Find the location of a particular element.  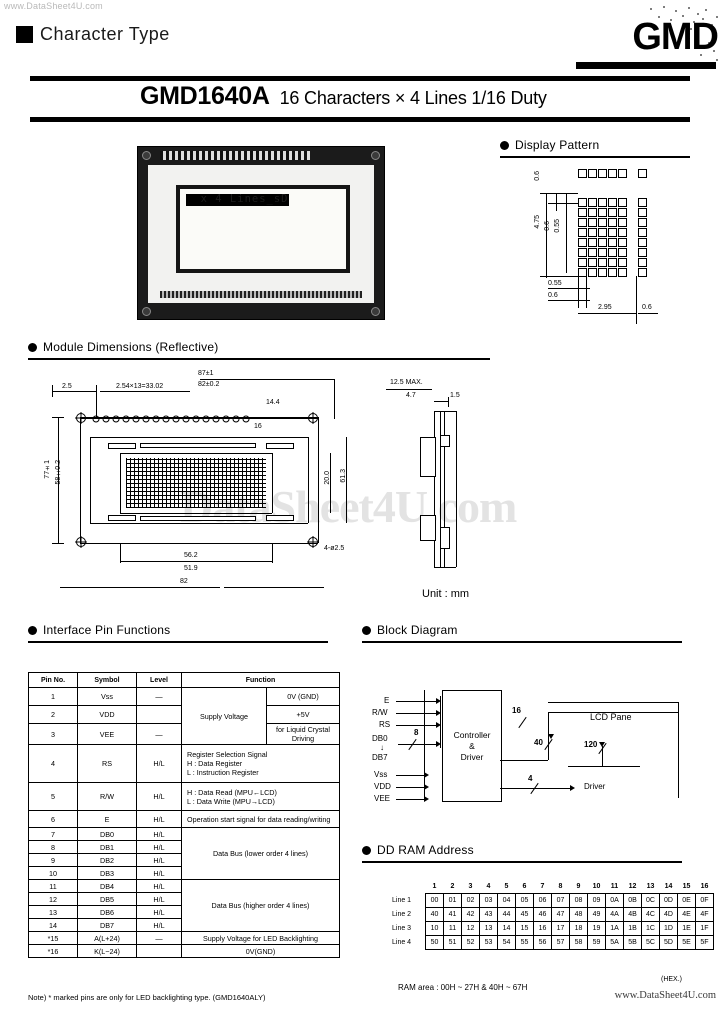

ddram-address-cell: 09 is located at coordinates (596, 900).